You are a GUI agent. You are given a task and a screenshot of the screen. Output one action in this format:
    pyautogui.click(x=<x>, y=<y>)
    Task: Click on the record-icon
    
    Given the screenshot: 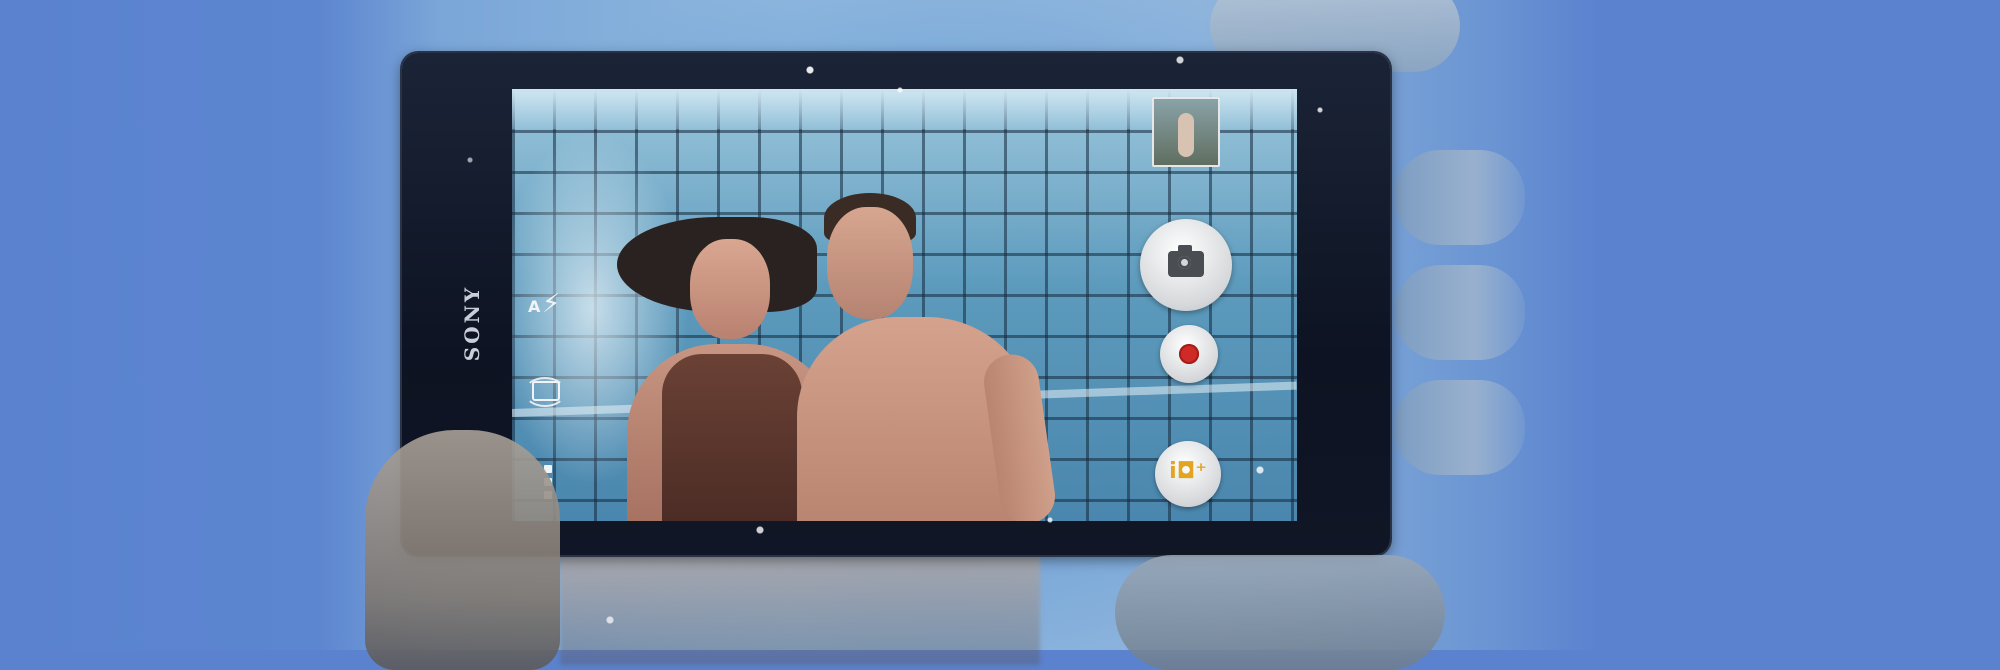 What is the action you would take?
    pyautogui.click(x=1189, y=354)
    